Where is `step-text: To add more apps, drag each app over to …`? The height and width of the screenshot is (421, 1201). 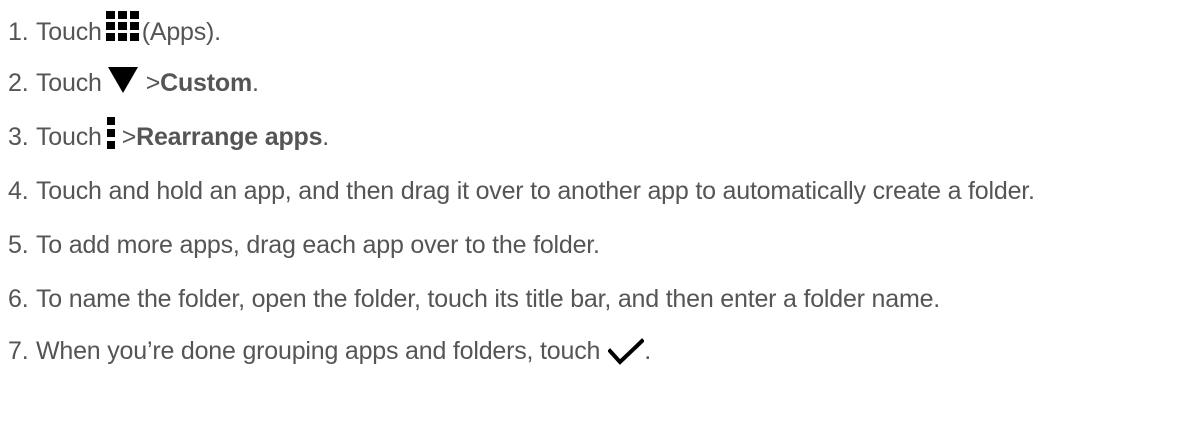
step-text: To add more apps, drag each app over to … is located at coordinates (318, 244).